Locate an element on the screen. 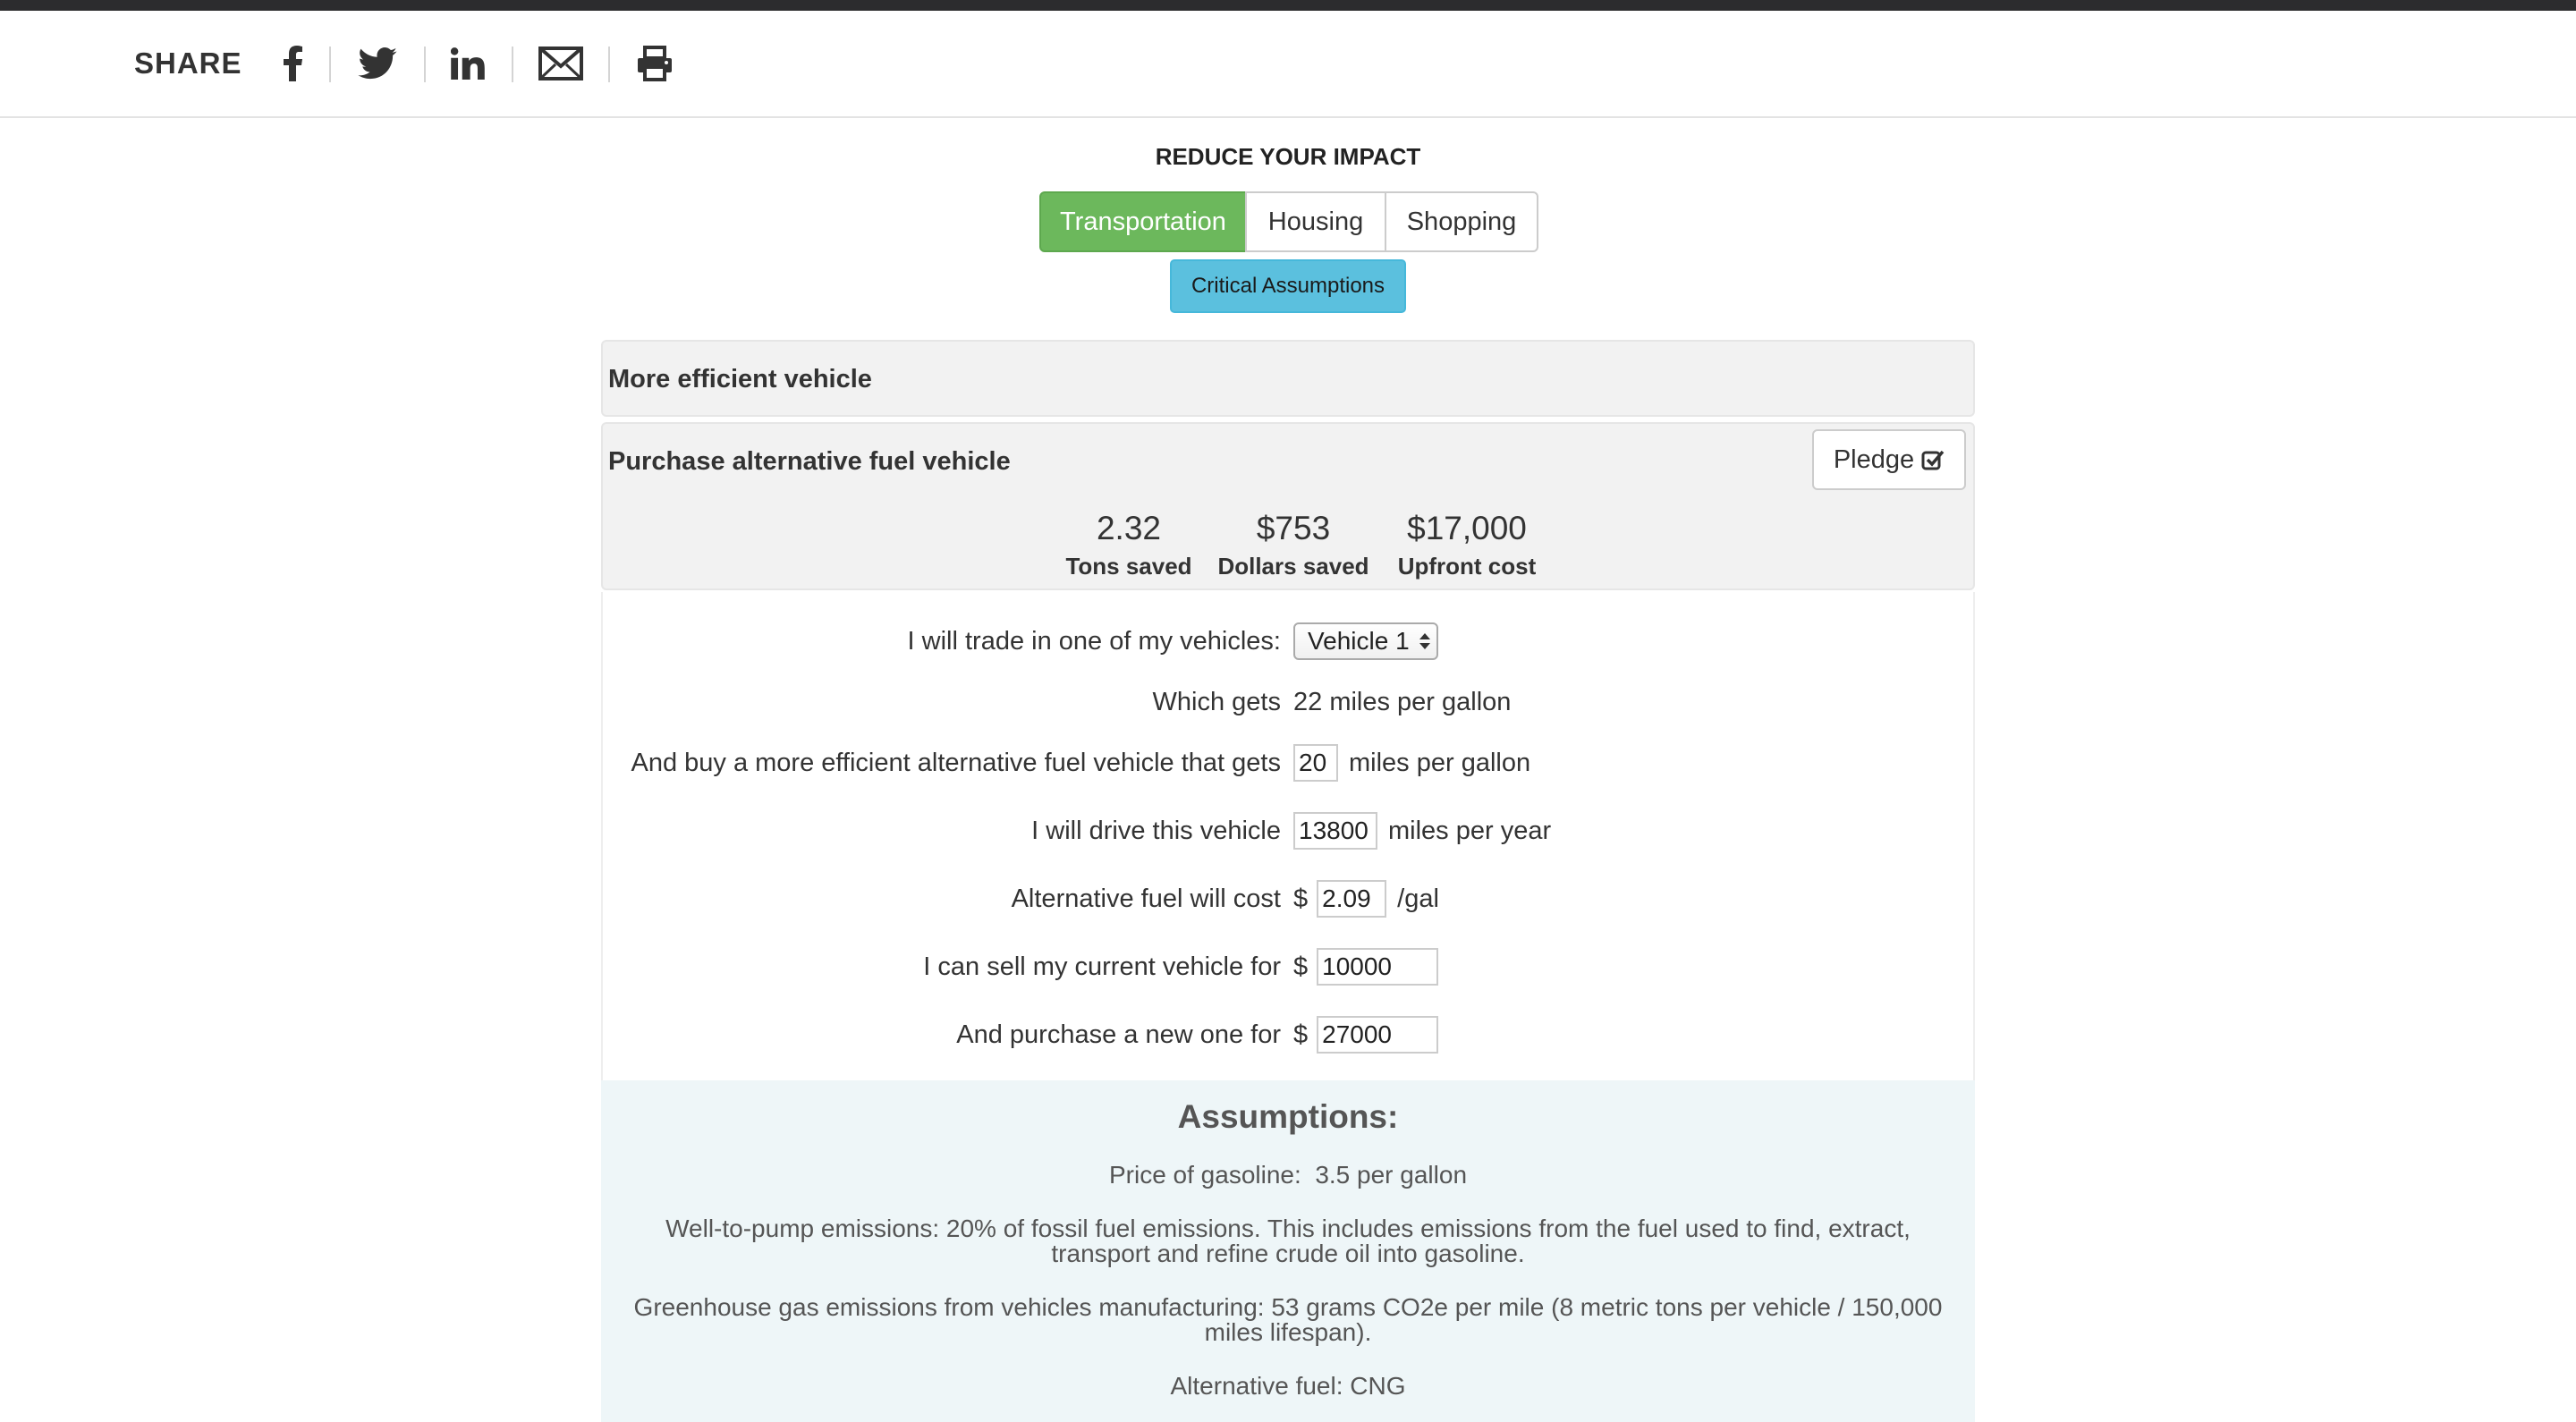 This screenshot has width=2576, height=1422. stat-label: Dollars saved is located at coordinates (1293, 566).